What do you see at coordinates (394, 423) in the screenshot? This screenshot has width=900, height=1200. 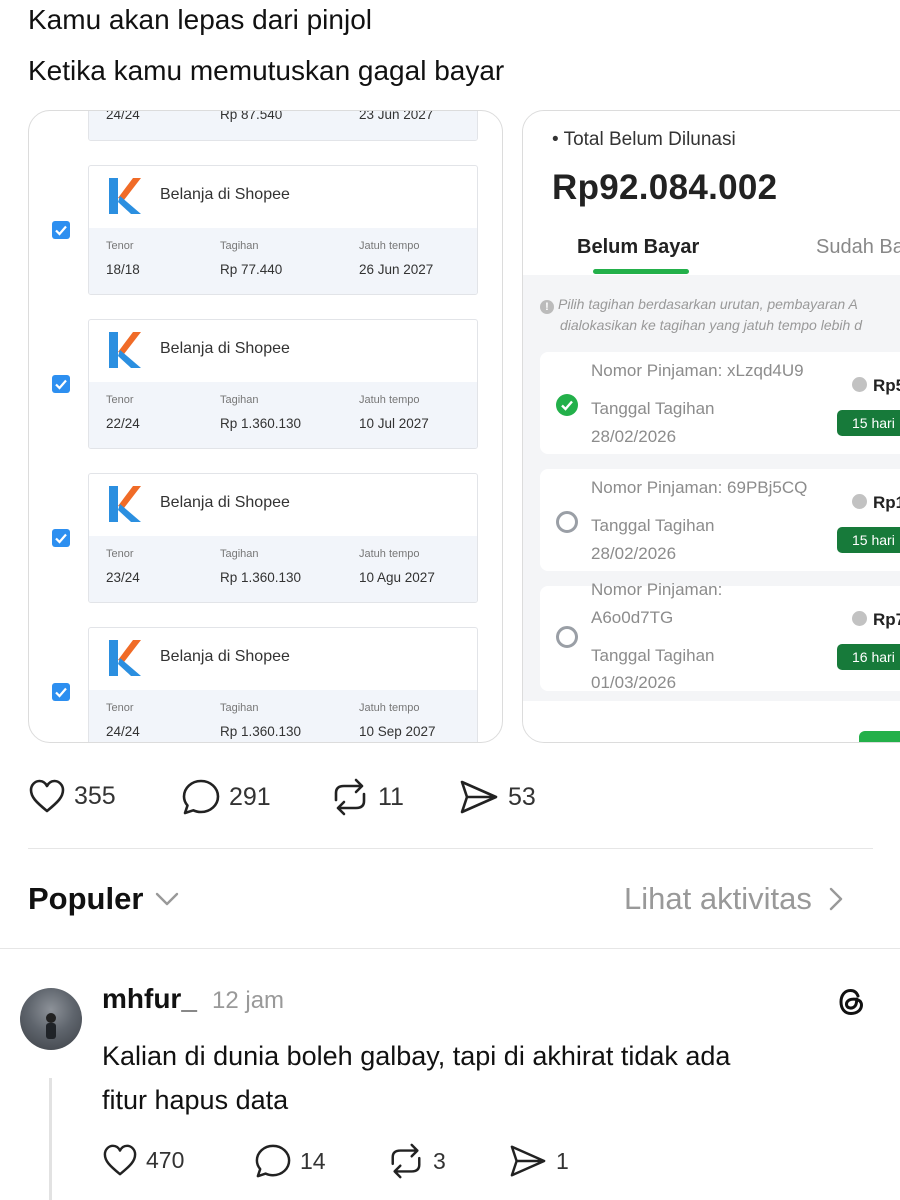 I see `jatuh-tempo-value: 10 Jul 2027` at bounding box center [394, 423].